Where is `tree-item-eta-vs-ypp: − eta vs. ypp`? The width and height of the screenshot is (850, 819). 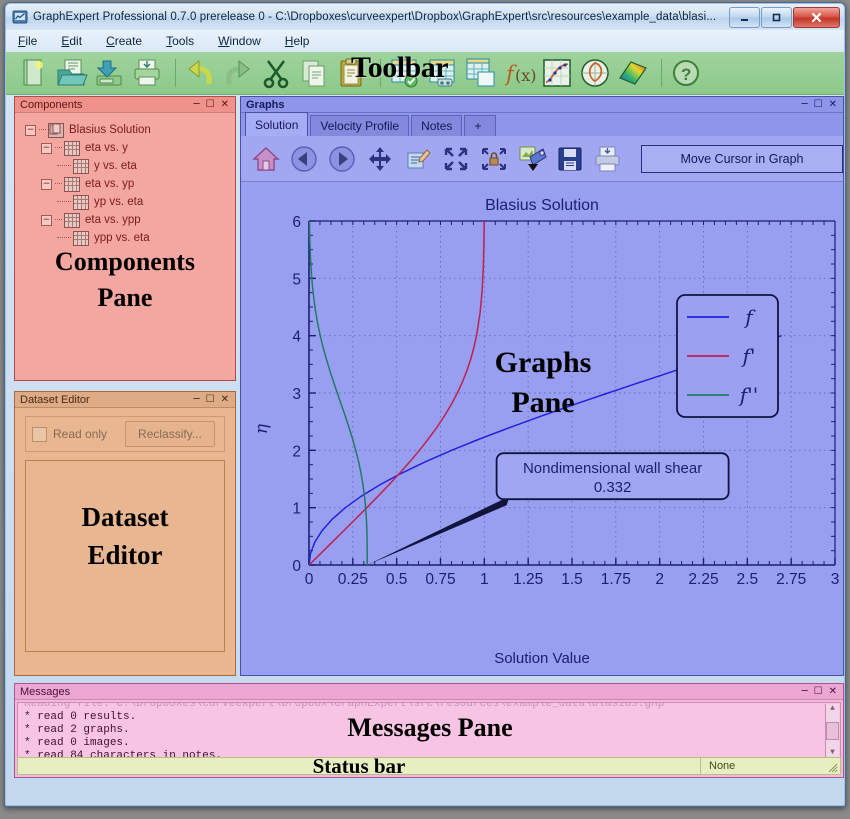 tree-item-eta-vs-ypp: − eta vs. ypp is located at coordinates (126, 220).